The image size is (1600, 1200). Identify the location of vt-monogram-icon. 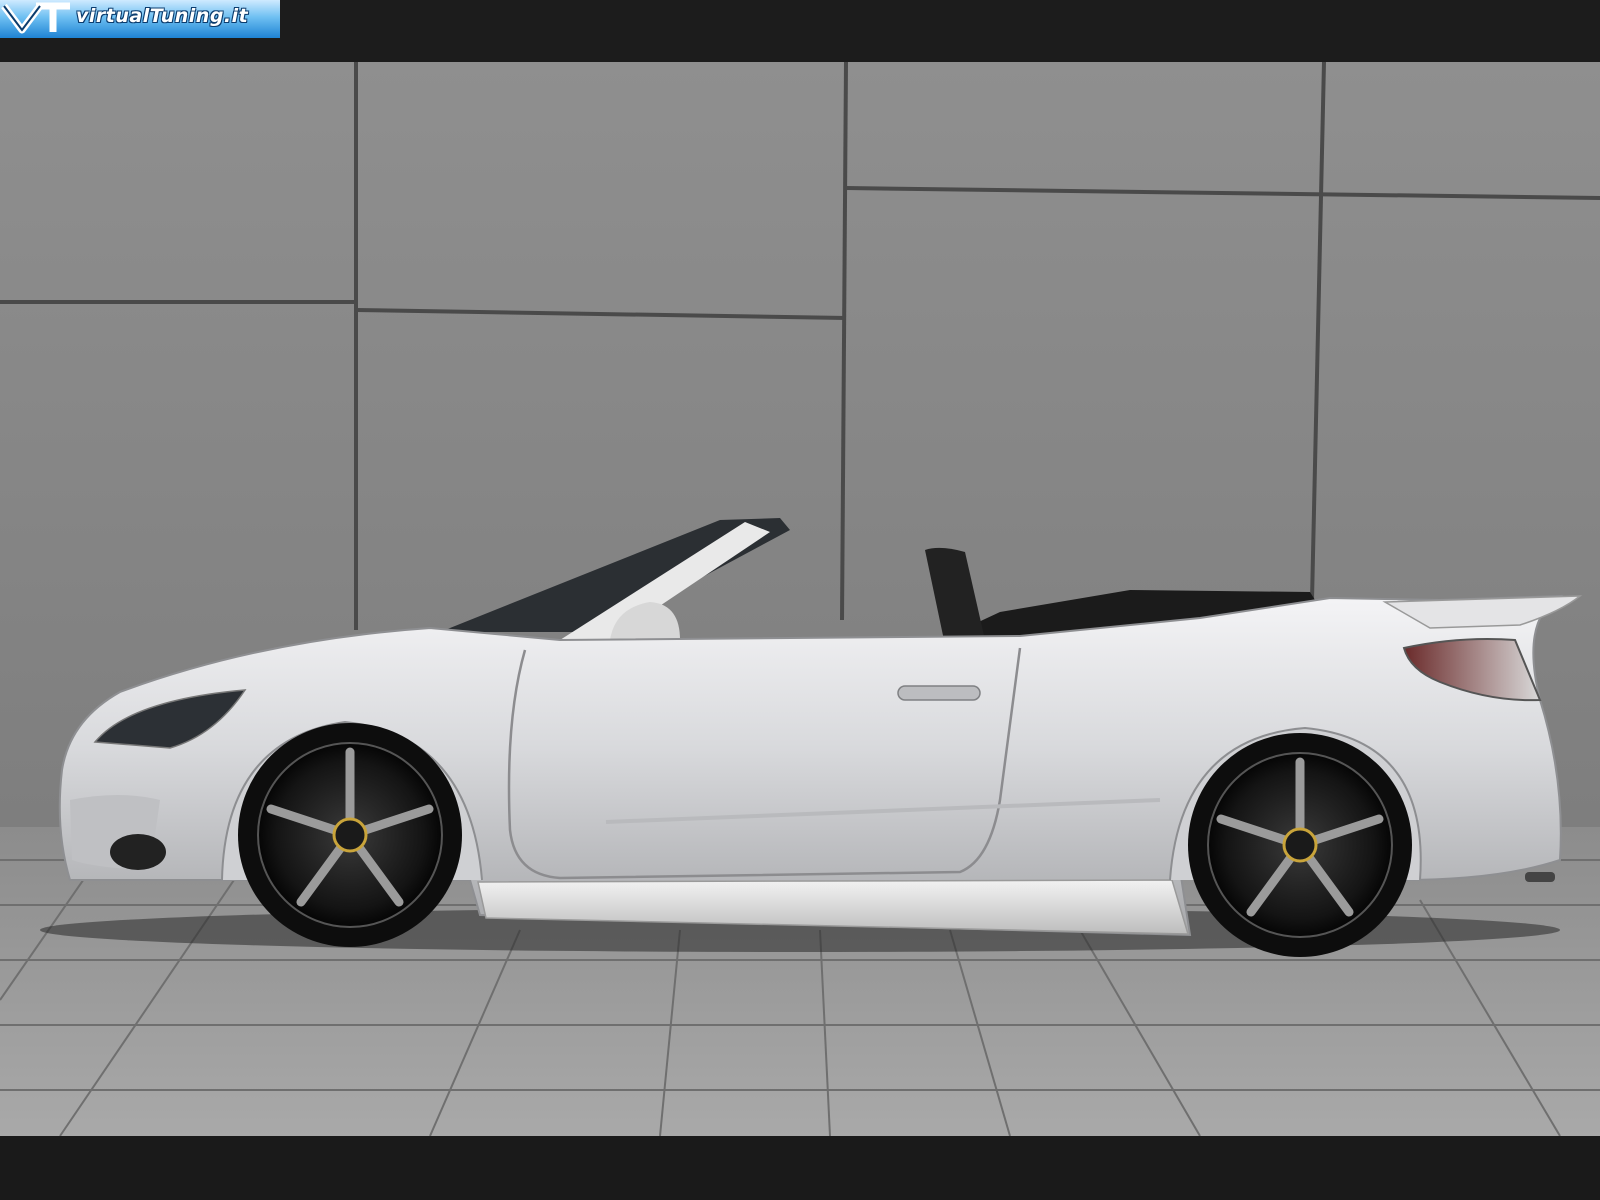
(35, 18).